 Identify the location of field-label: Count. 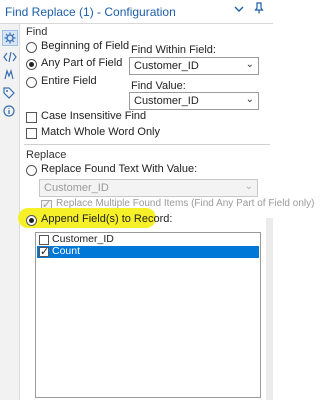
(66, 251).